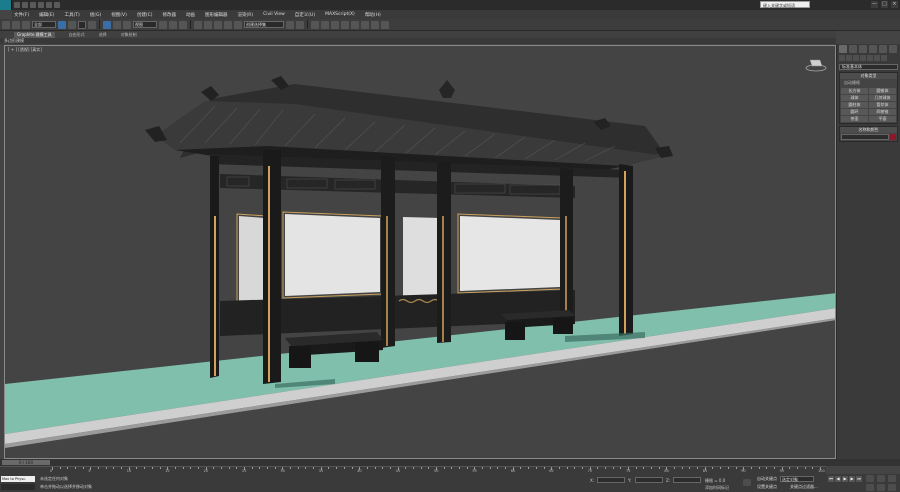 This screenshot has width=900, height=492. Describe the element at coordinates (881, 478) in the screenshot. I see `zoom-all-icon` at that location.